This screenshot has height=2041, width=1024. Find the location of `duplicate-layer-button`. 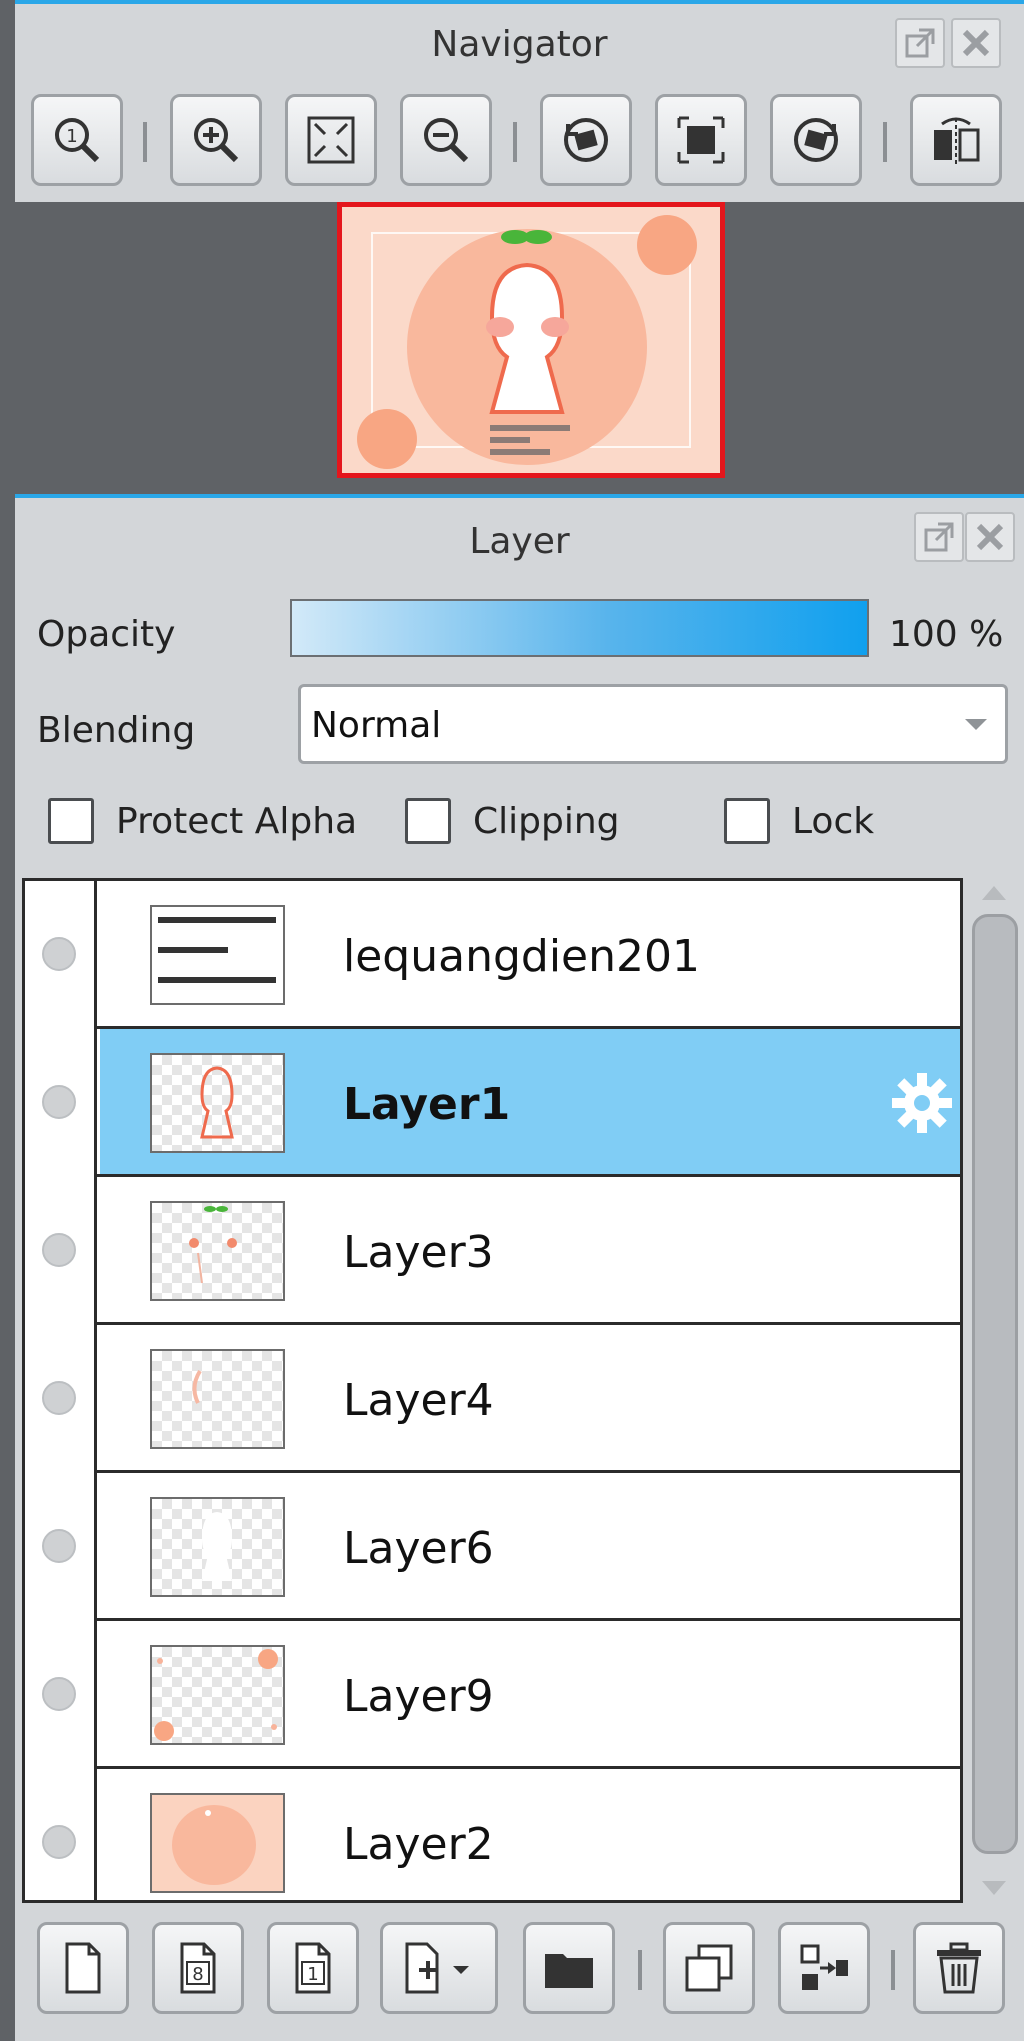

duplicate-layer-button is located at coordinates (709, 1968).